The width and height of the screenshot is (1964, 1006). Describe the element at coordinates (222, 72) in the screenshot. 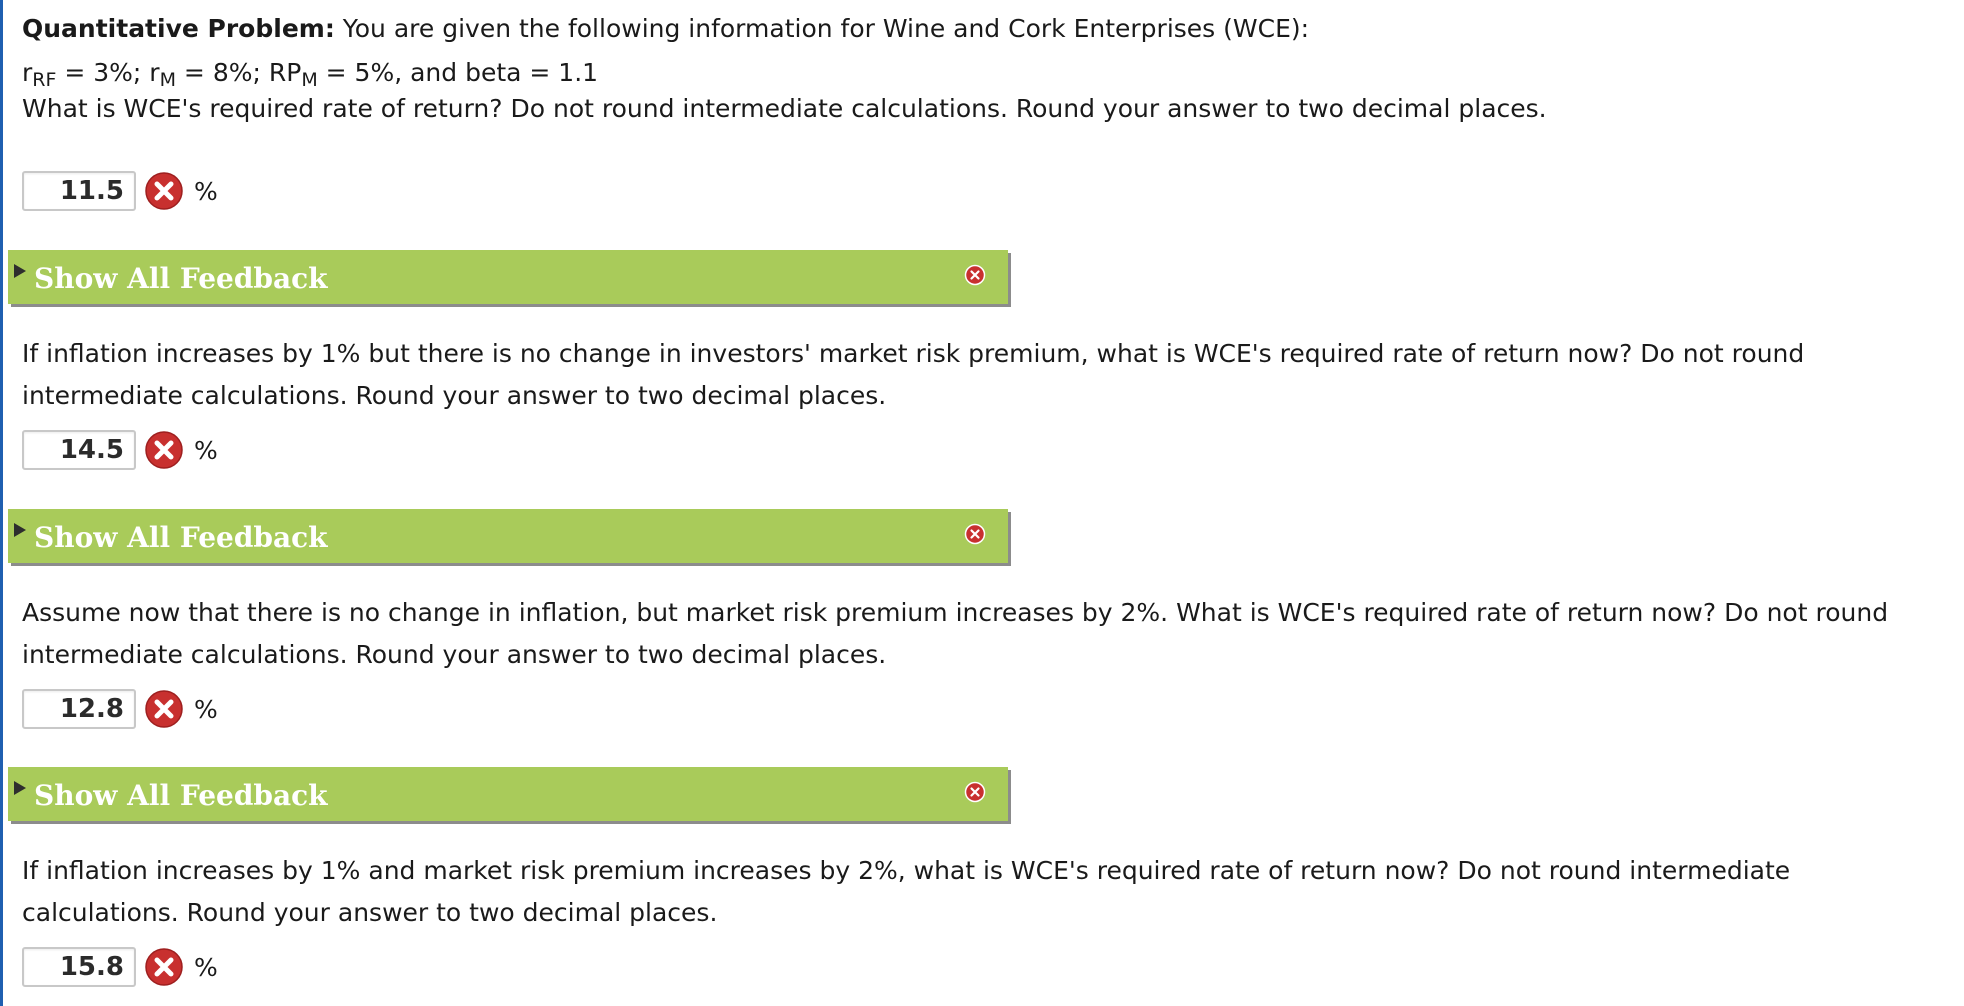

I see `rm-value: = 8%;` at that location.